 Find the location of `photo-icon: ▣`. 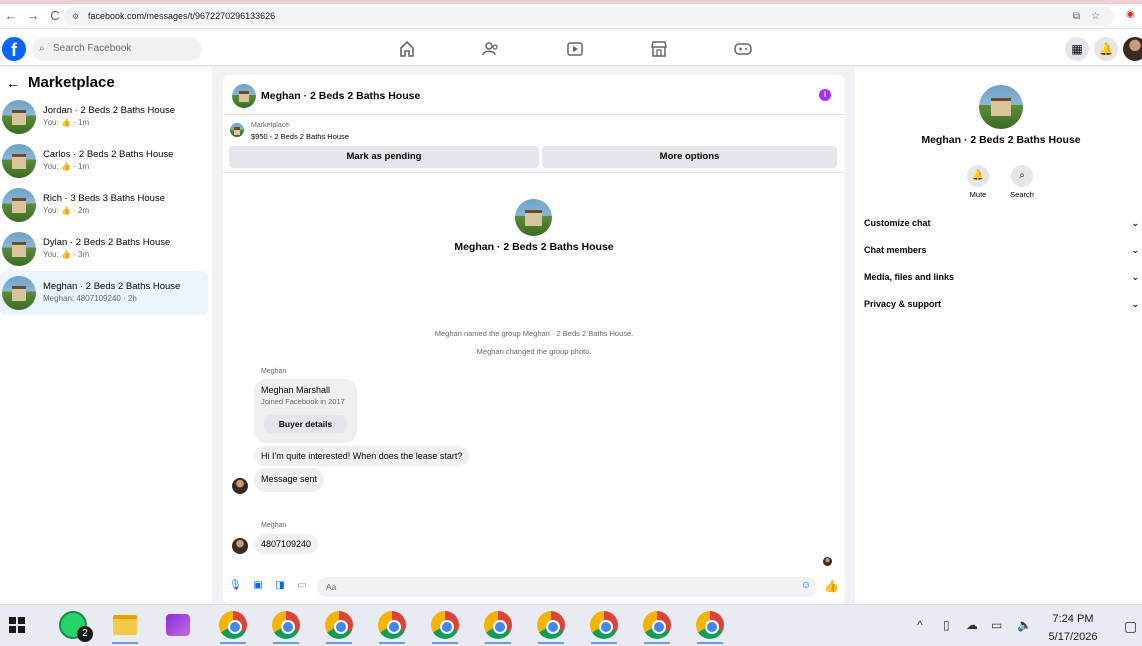

photo-icon: ▣ is located at coordinates (258, 586).